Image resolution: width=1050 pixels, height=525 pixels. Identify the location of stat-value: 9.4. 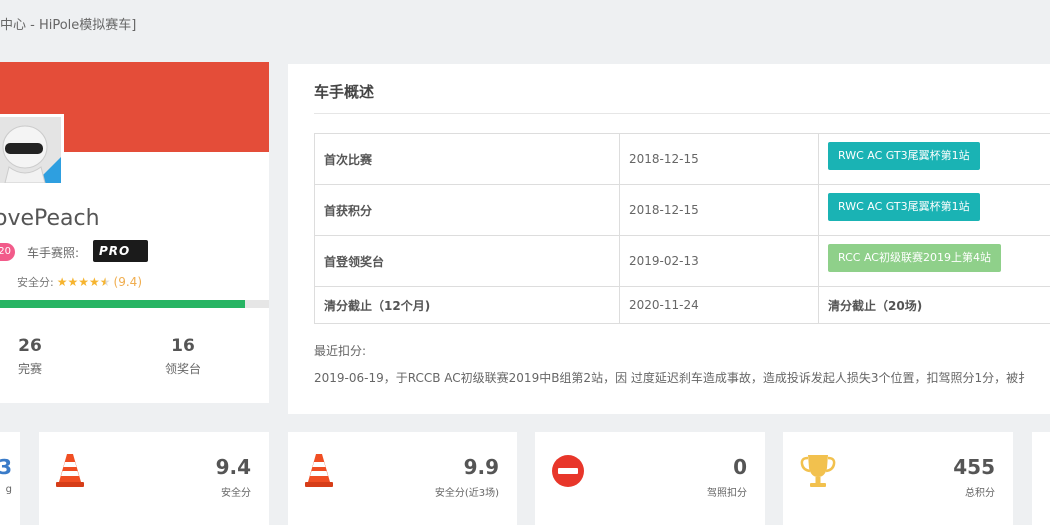
(233, 467).